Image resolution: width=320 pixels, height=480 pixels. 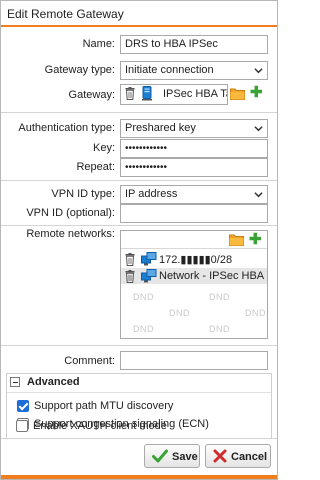 I want to click on name-input: DRS to HBA IPSec, so click(x=194, y=44).